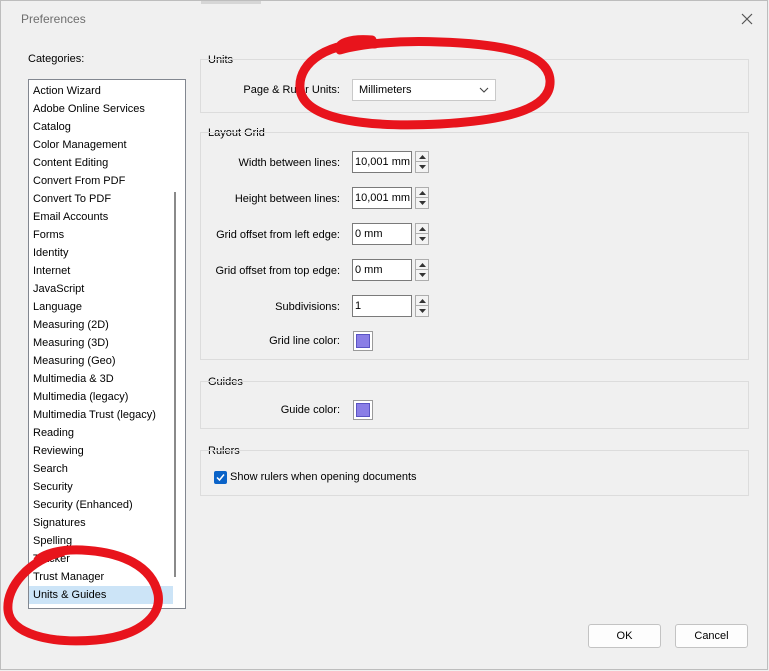 This screenshot has height=671, width=769. Describe the element at coordinates (384, 19) in the screenshot. I see `title-bar: Preferences` at that location.